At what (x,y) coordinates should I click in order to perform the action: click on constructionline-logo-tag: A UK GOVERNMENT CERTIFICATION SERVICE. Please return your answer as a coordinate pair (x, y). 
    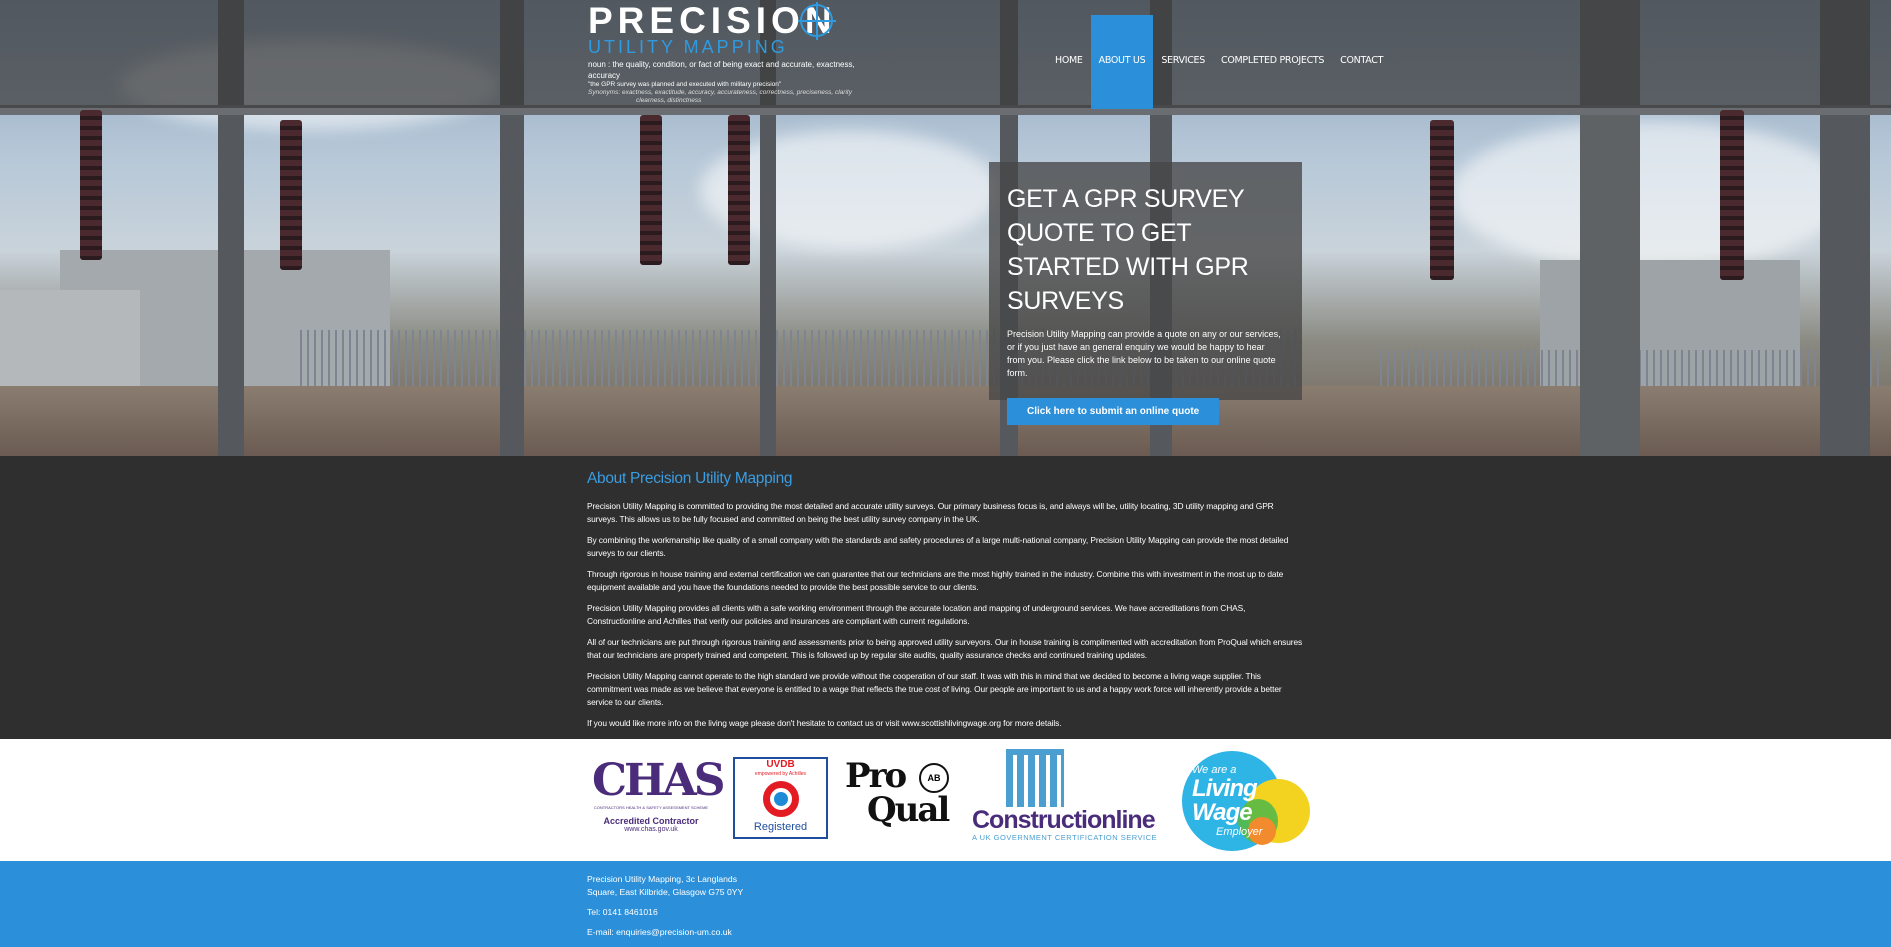
    Looking at the image, I should click on (1065, 837).